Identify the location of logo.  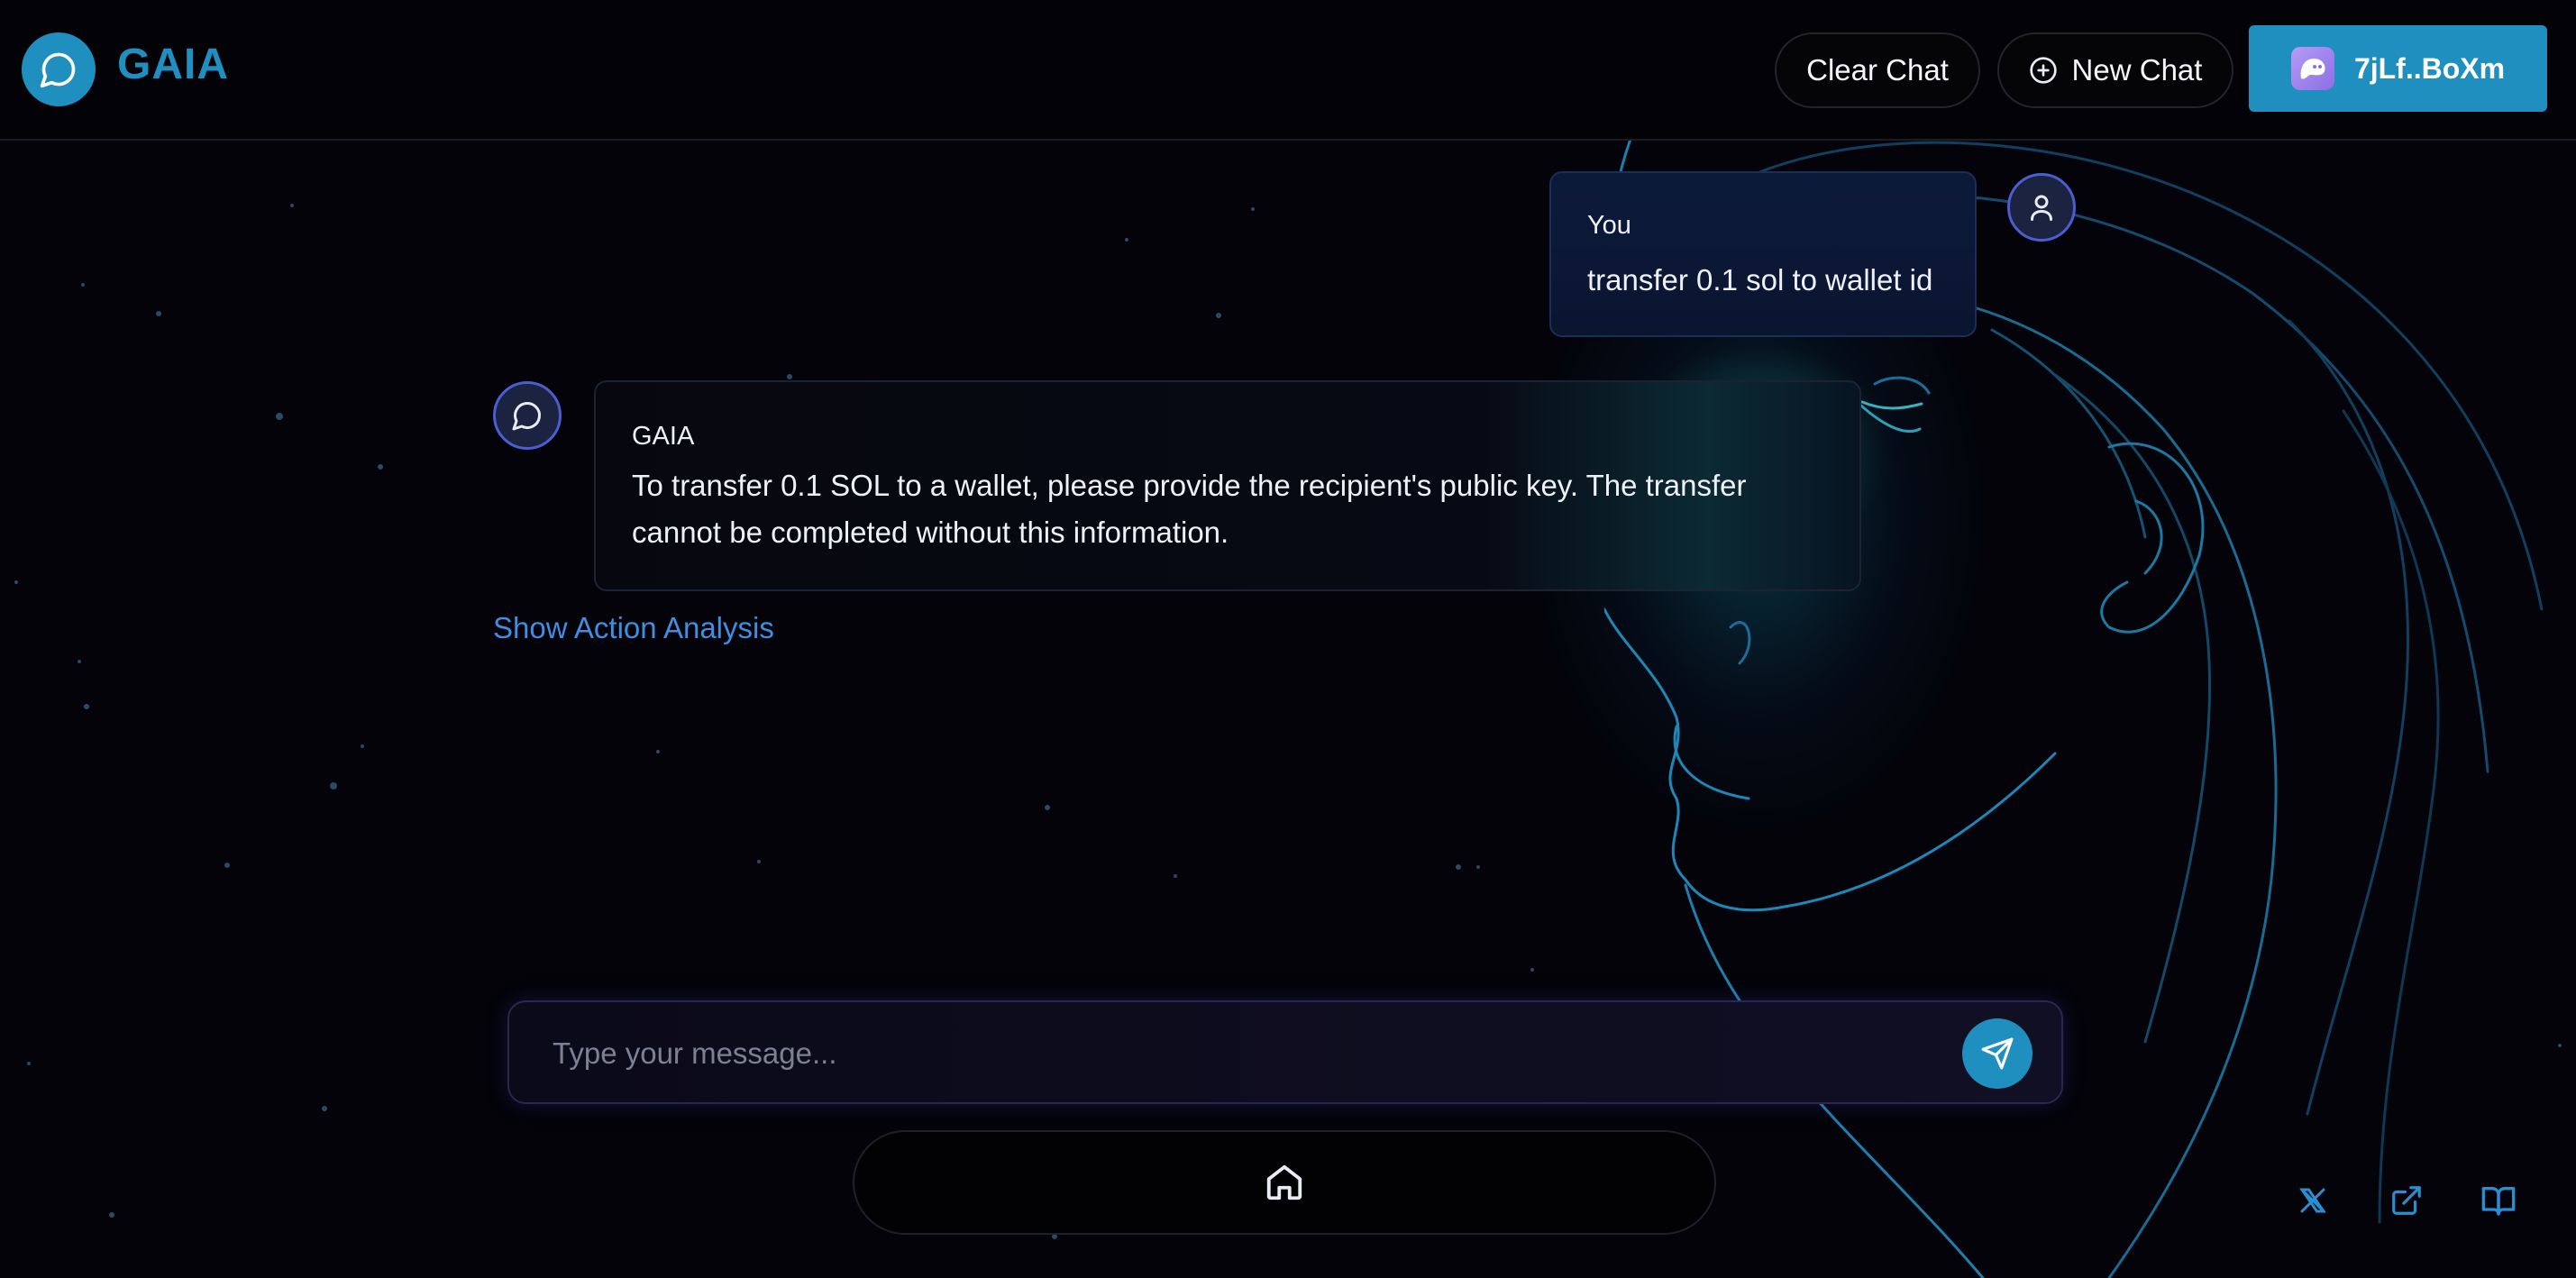
(59, 69).